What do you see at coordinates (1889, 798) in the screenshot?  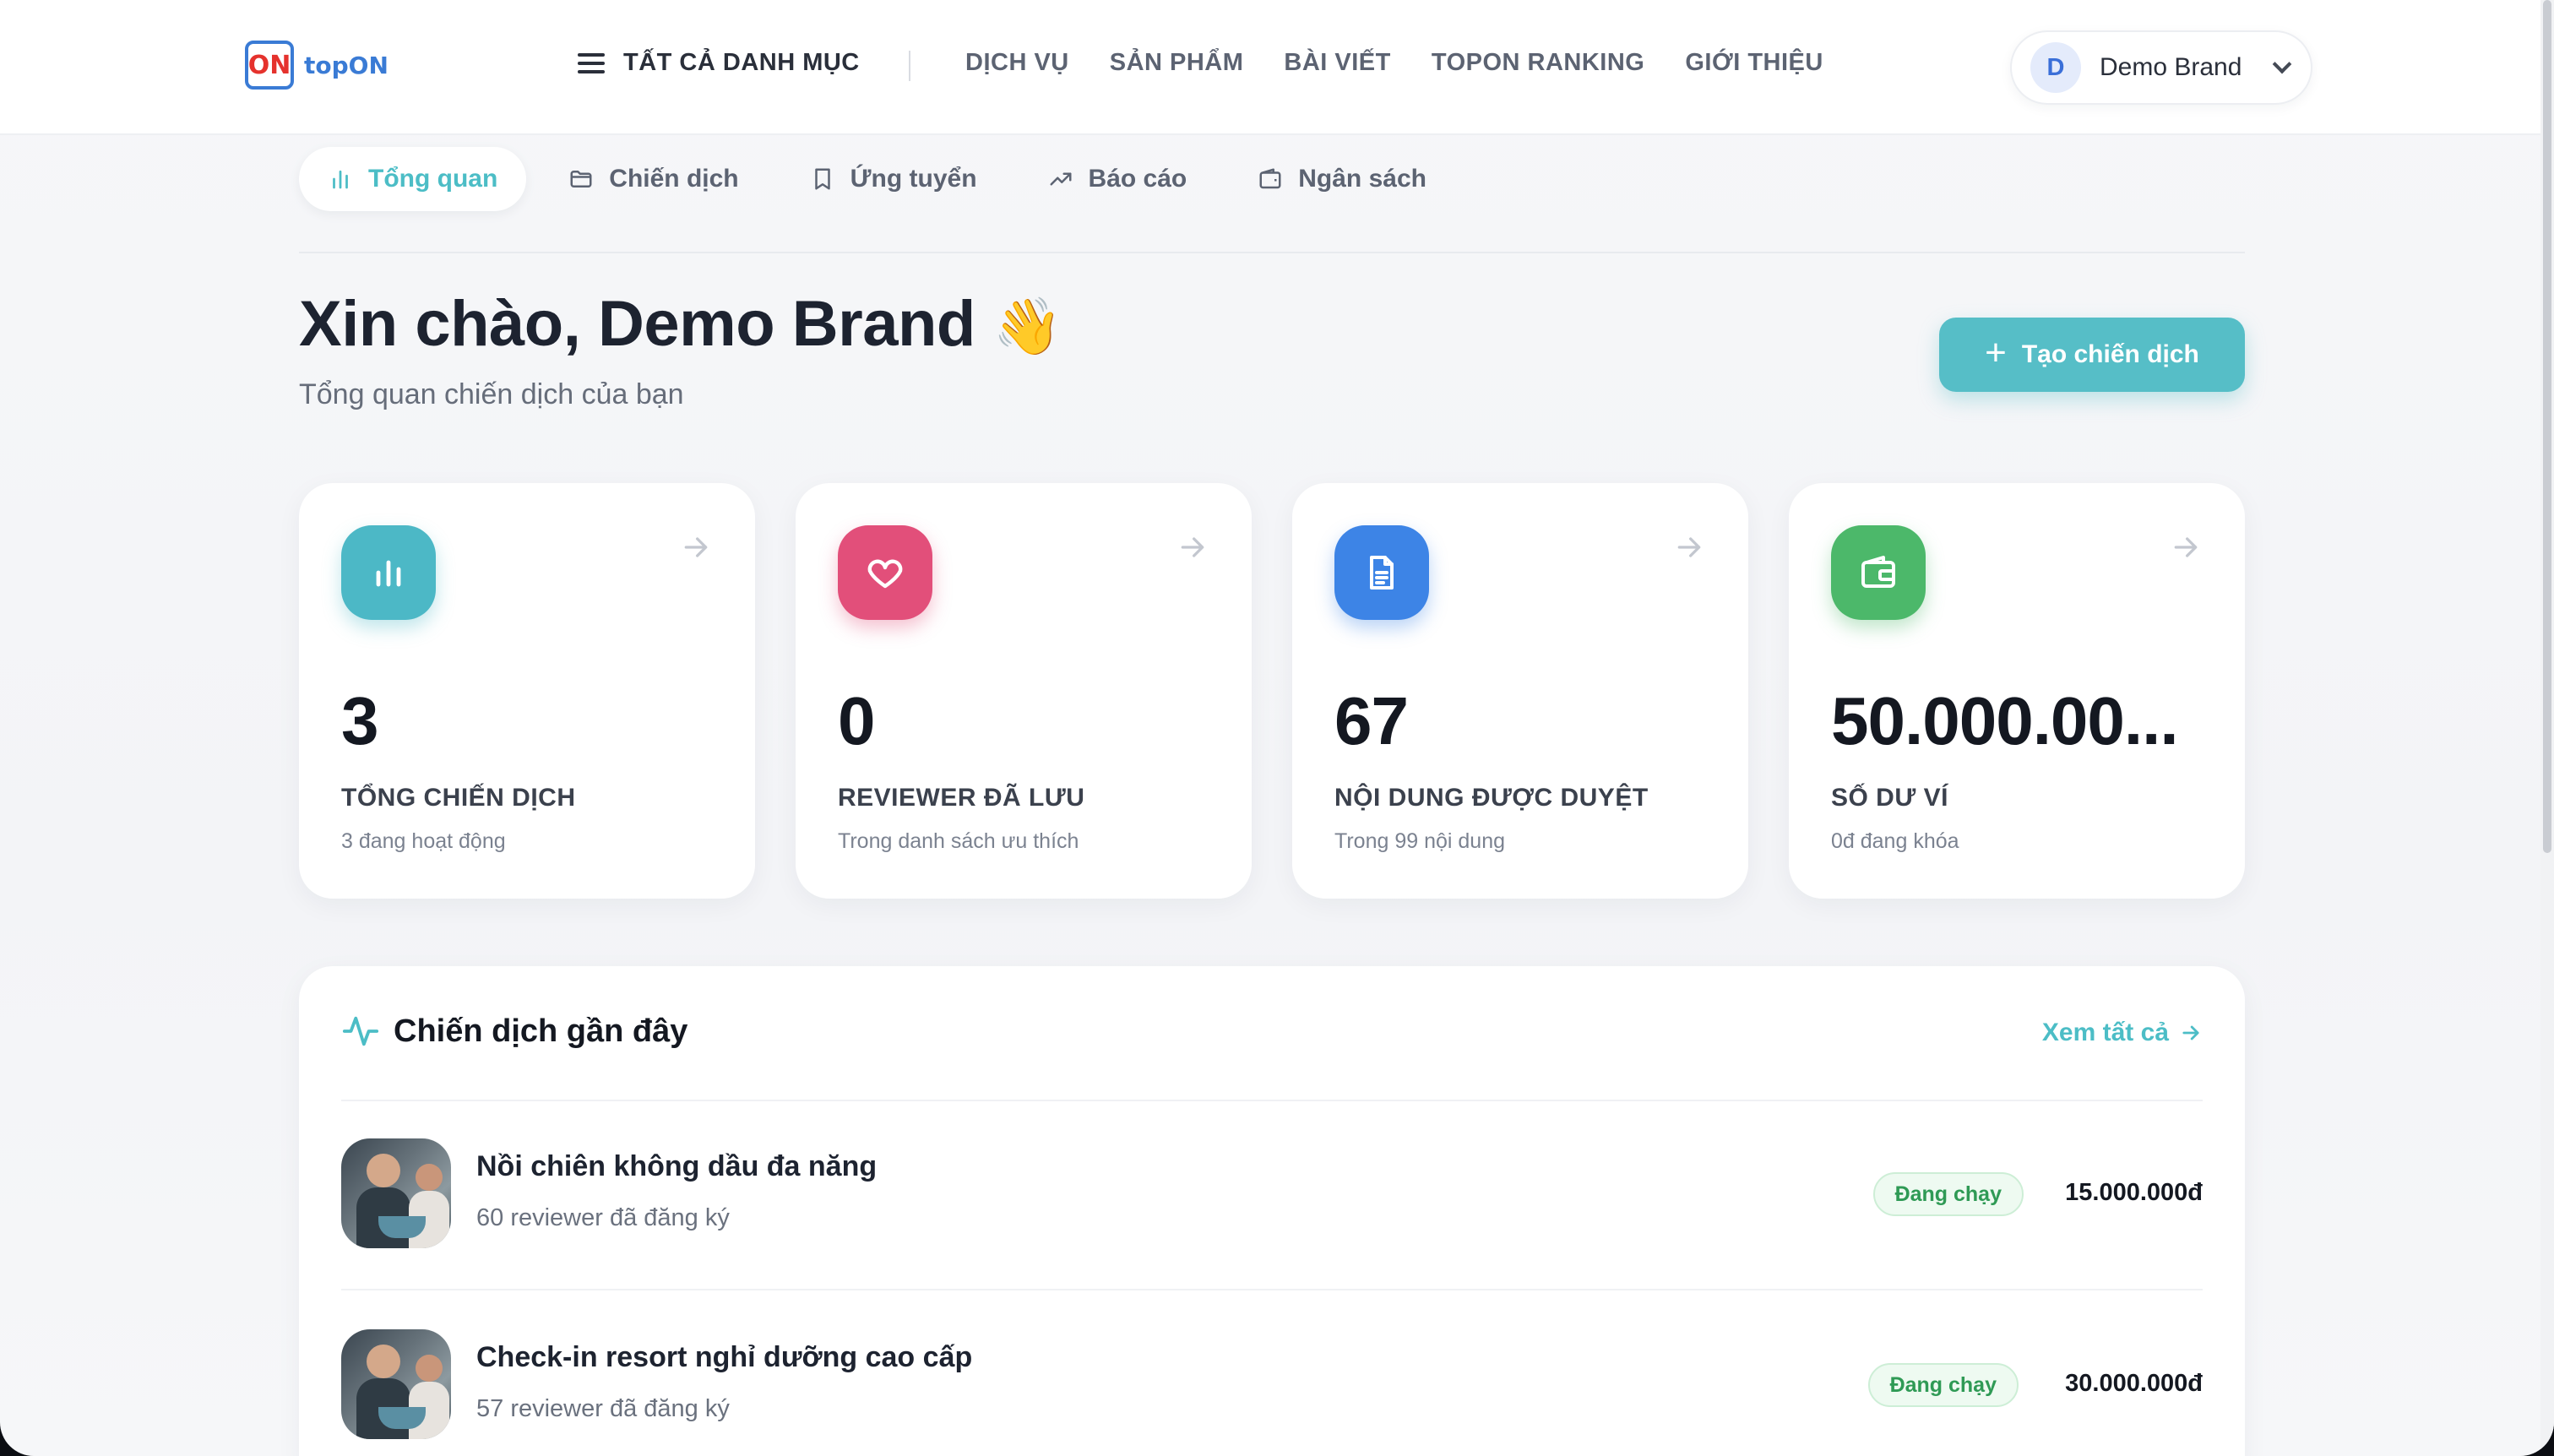 I see `stat-label: SỐ DƯ VÍ` at bounding box center [1889, 798].